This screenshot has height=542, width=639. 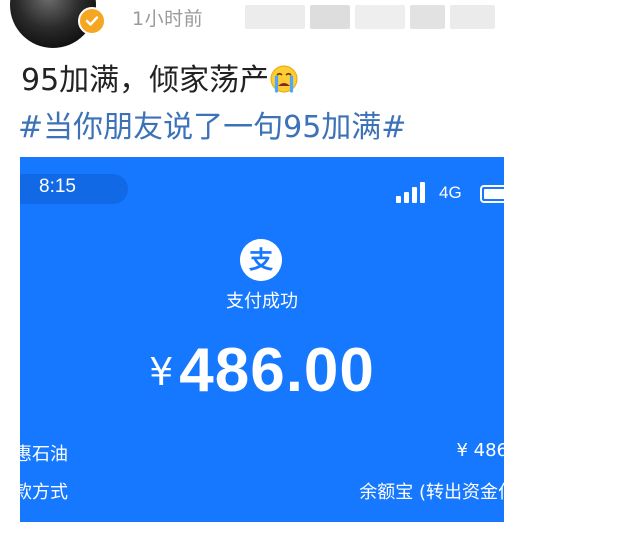 What do you see at coordinates (431, 492) in the screenshot?
I see `payment-method-value: 余额宝 (转出资金付` at bounding box center [431, 492].